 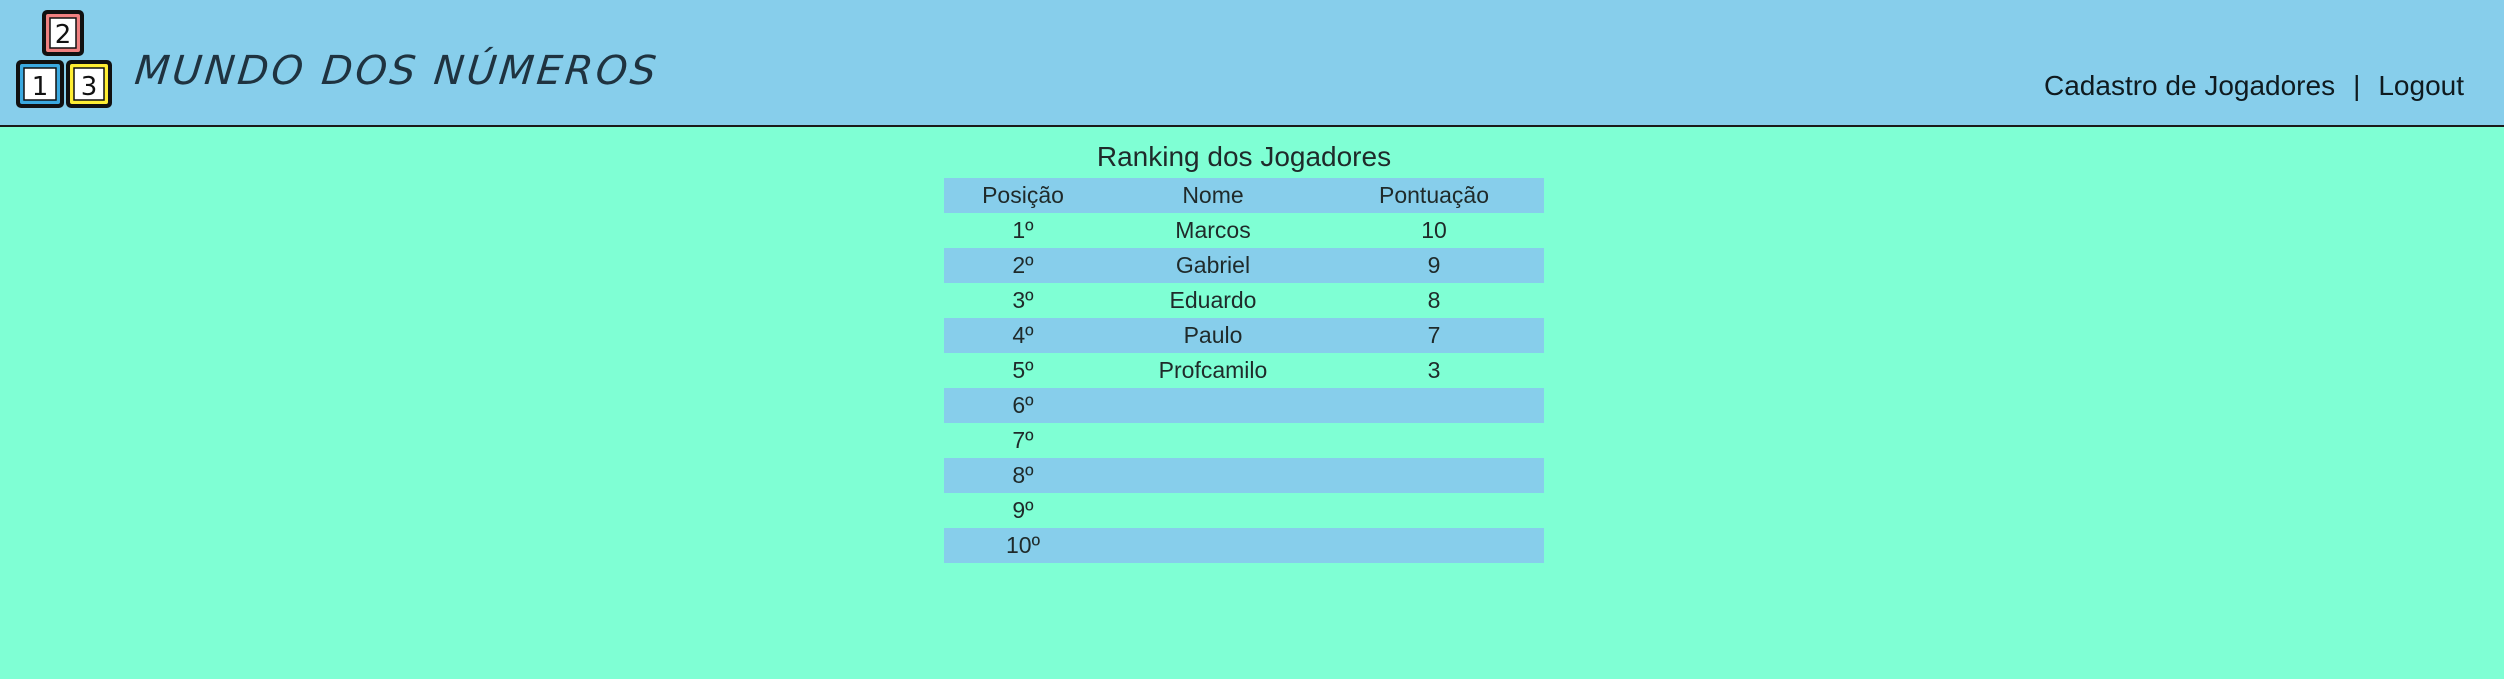 I want to click on table-row: 3º Eduardo 8, so click(x=1244, y=300).